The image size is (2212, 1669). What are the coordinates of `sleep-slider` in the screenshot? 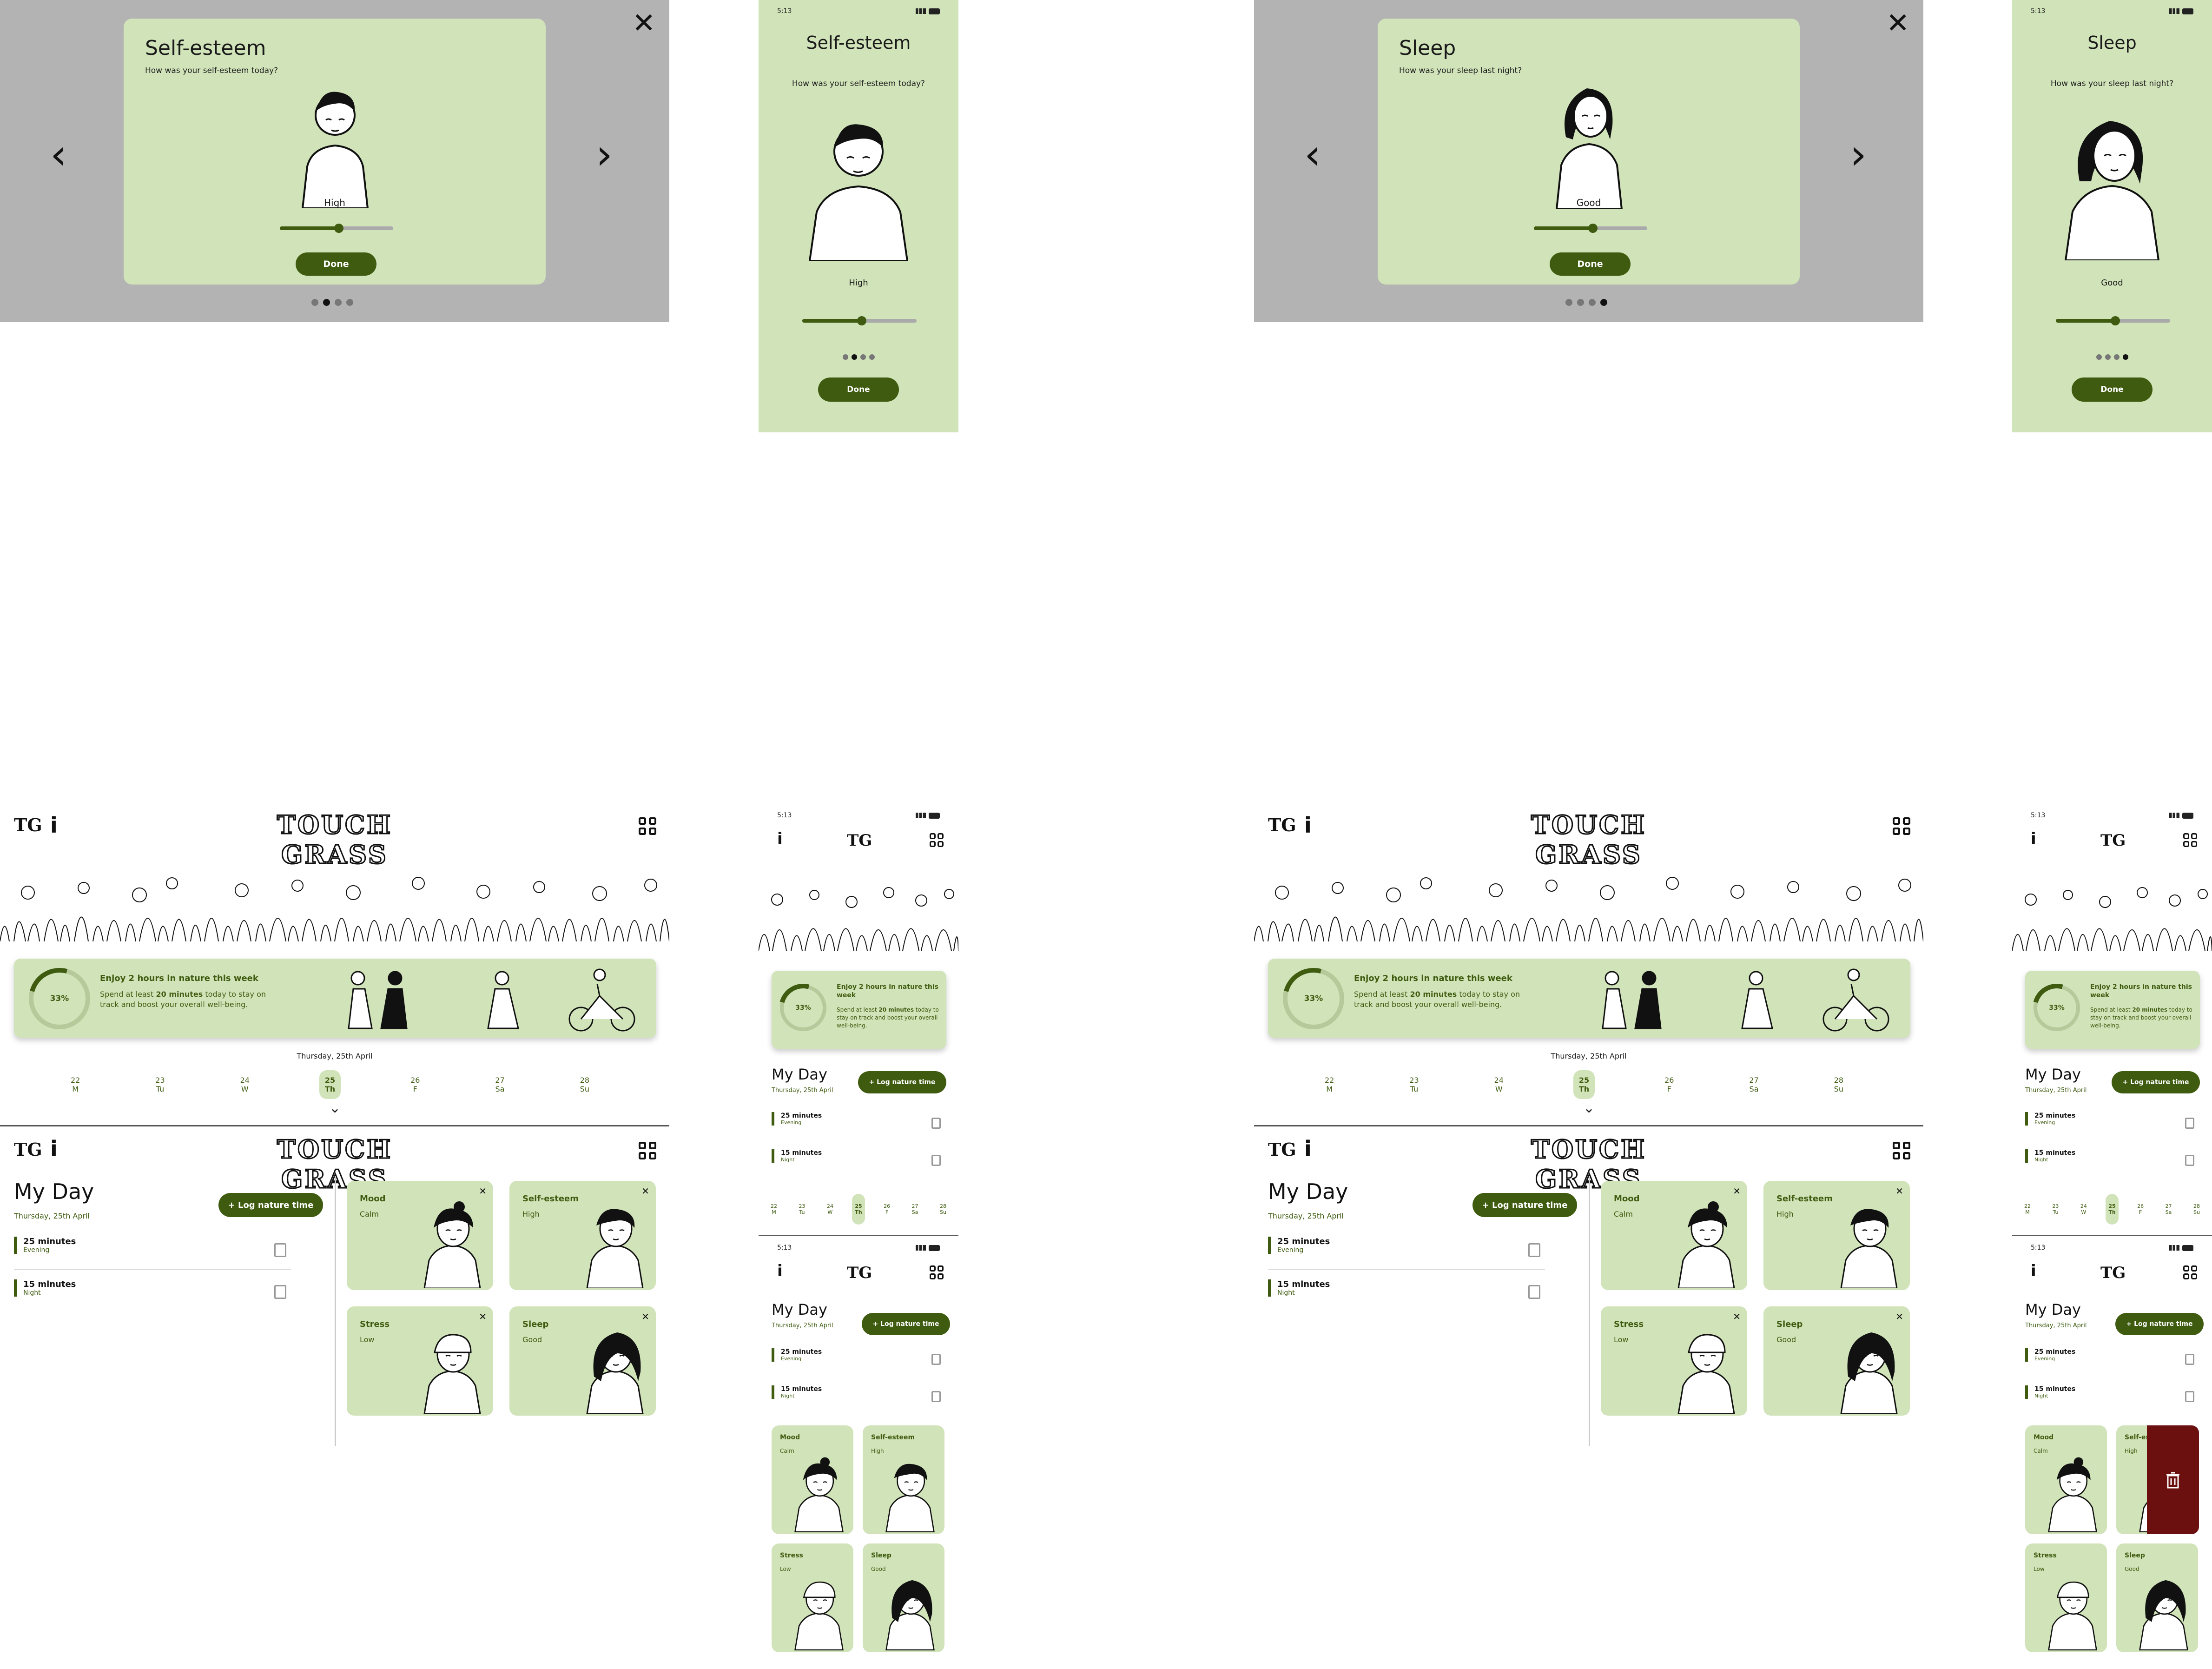 It's located at (1590, 229).